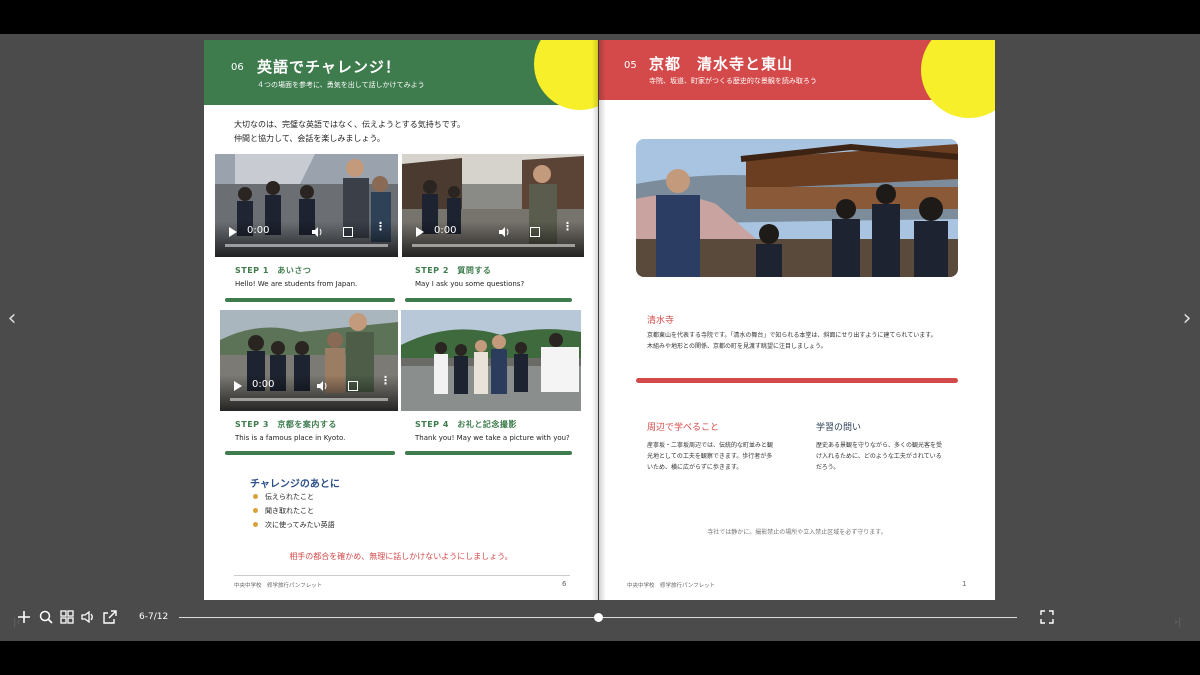 This screenshot has height=675, width=1200. I want to click on learn-text-line: 光地としての工夫を観察できます。歩行者が多, so click(710, 456).